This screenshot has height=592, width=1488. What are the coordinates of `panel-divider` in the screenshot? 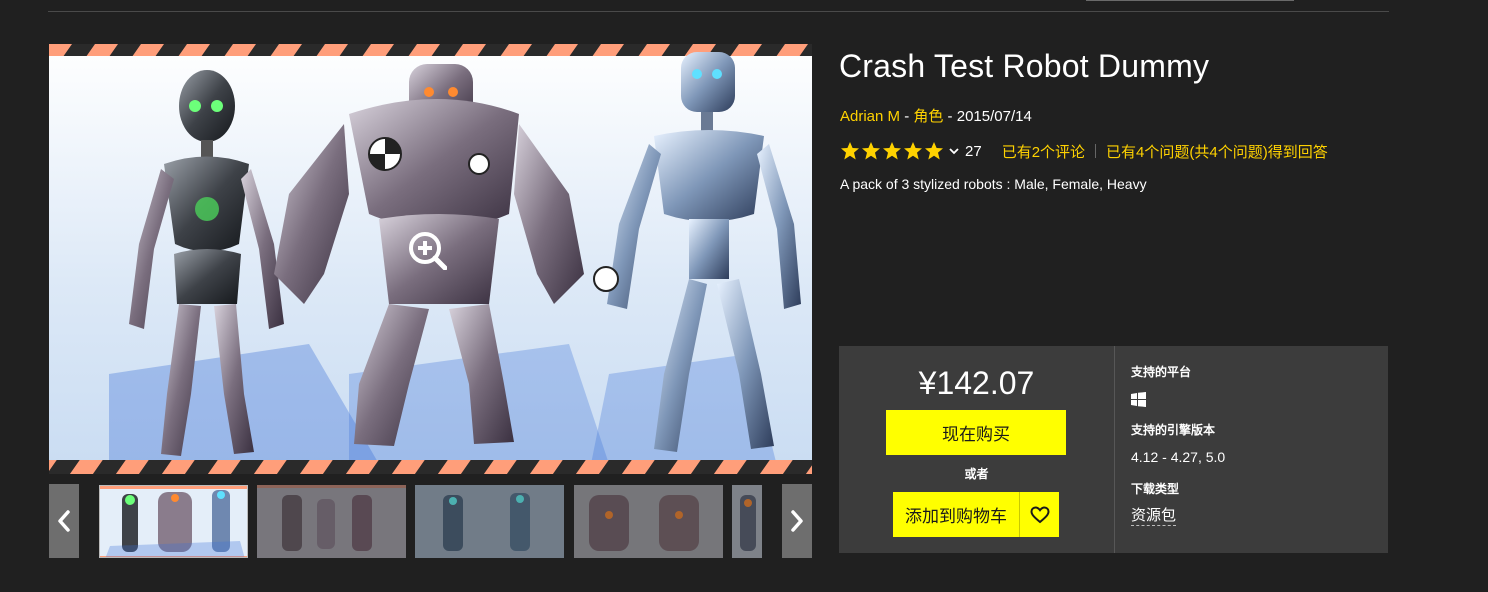 It's located at (1114, 449).